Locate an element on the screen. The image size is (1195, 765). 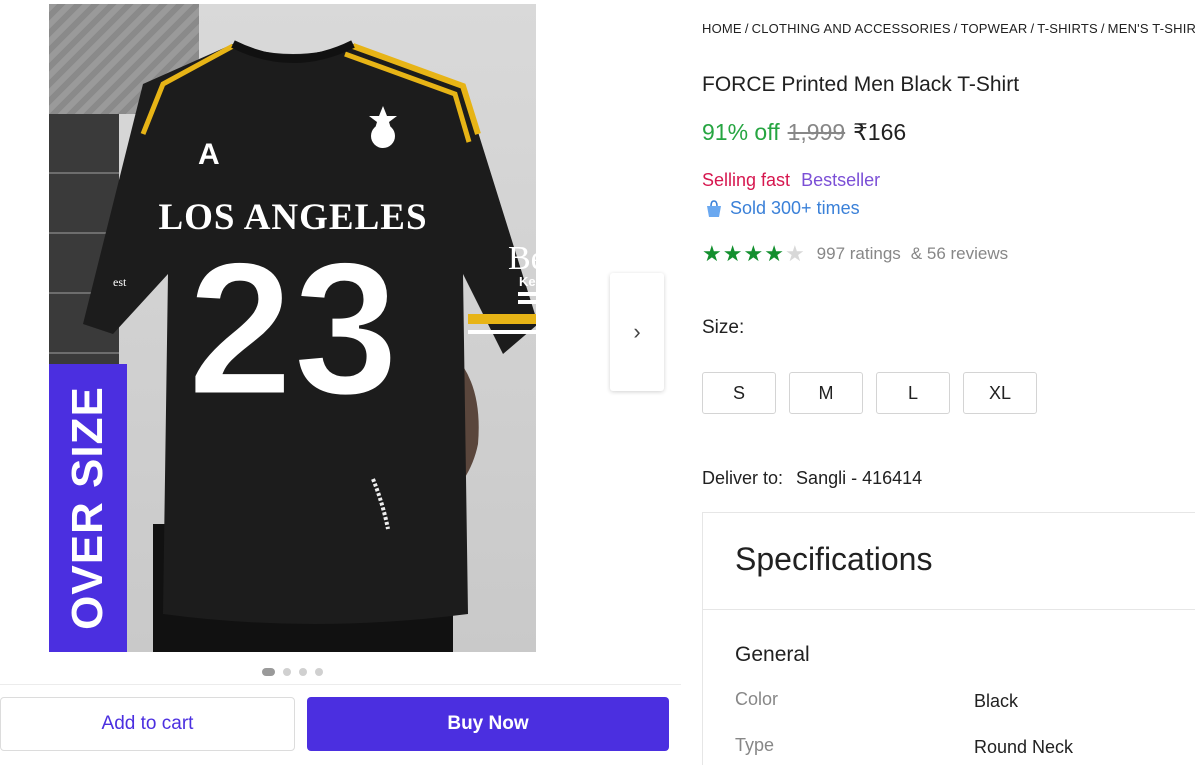
add-to-cart-button: Add to cart is located at coordinates (147, 724).